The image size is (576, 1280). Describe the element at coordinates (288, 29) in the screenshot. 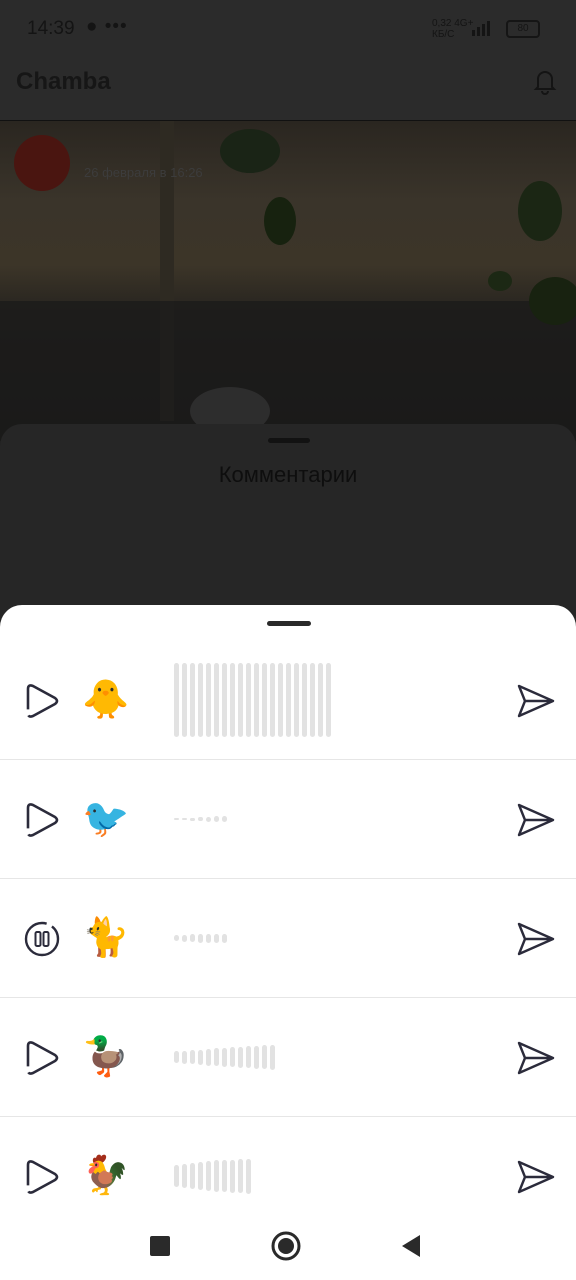

I see `status-bar: 14:39 ● ••• 0,32 4G+ КБ/С 80` at that location.